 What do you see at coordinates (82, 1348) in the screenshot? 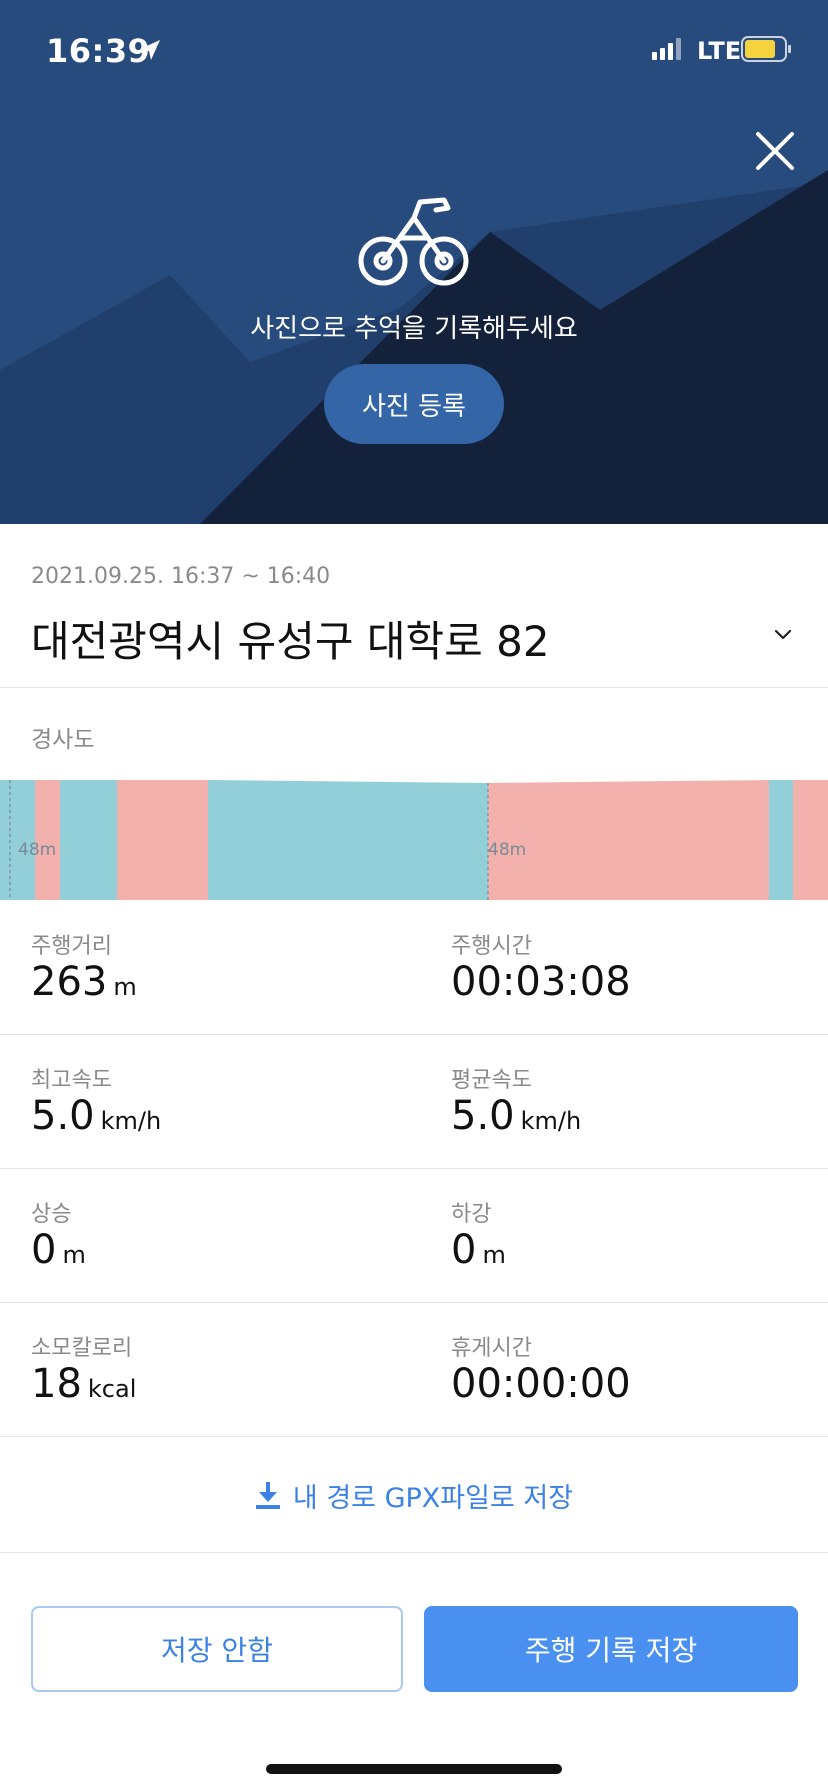
I see `stat-label: 소모칼로리` at bounding box center [82, 1348].